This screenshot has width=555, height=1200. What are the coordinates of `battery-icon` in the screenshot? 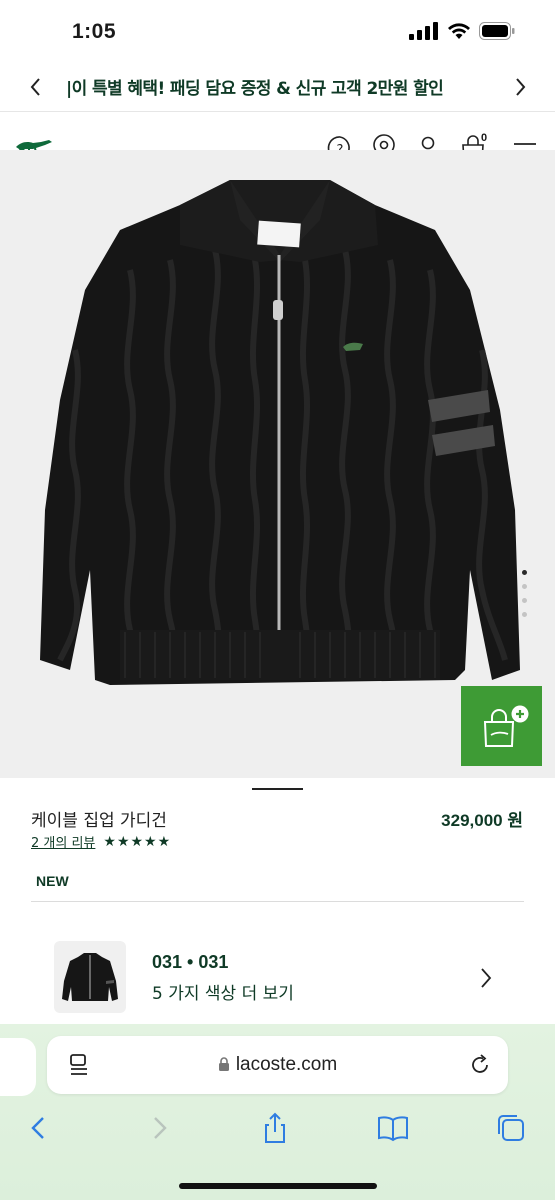 It's located at (497, 31).